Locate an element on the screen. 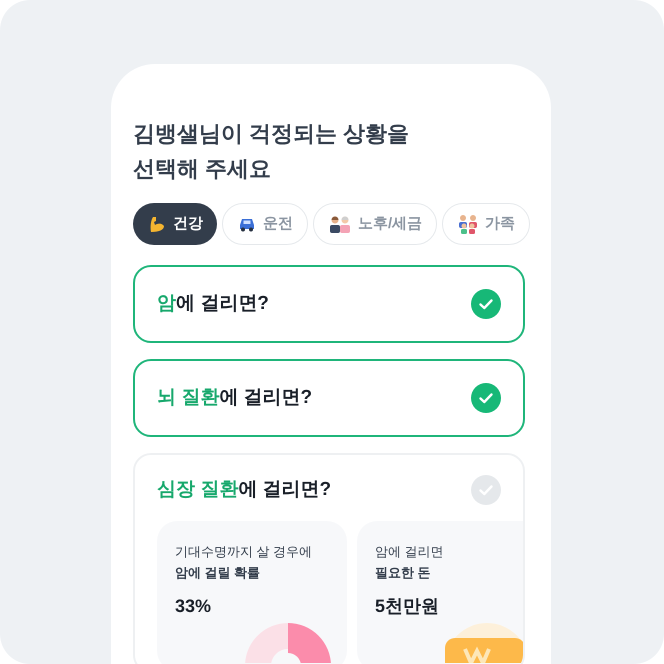  situation-title: 심장 질환에 걸리면? is located at coordinates (244, 490).